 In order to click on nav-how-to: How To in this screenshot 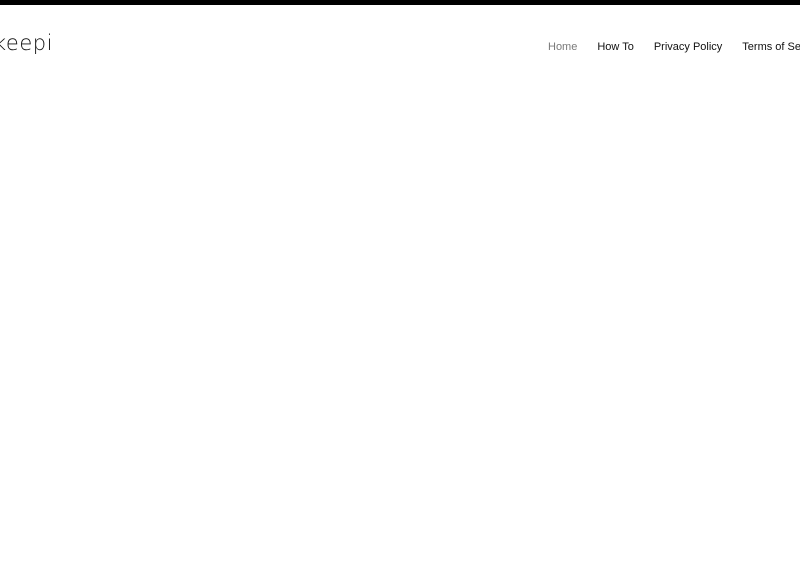, I will do `click(615, 47)`.